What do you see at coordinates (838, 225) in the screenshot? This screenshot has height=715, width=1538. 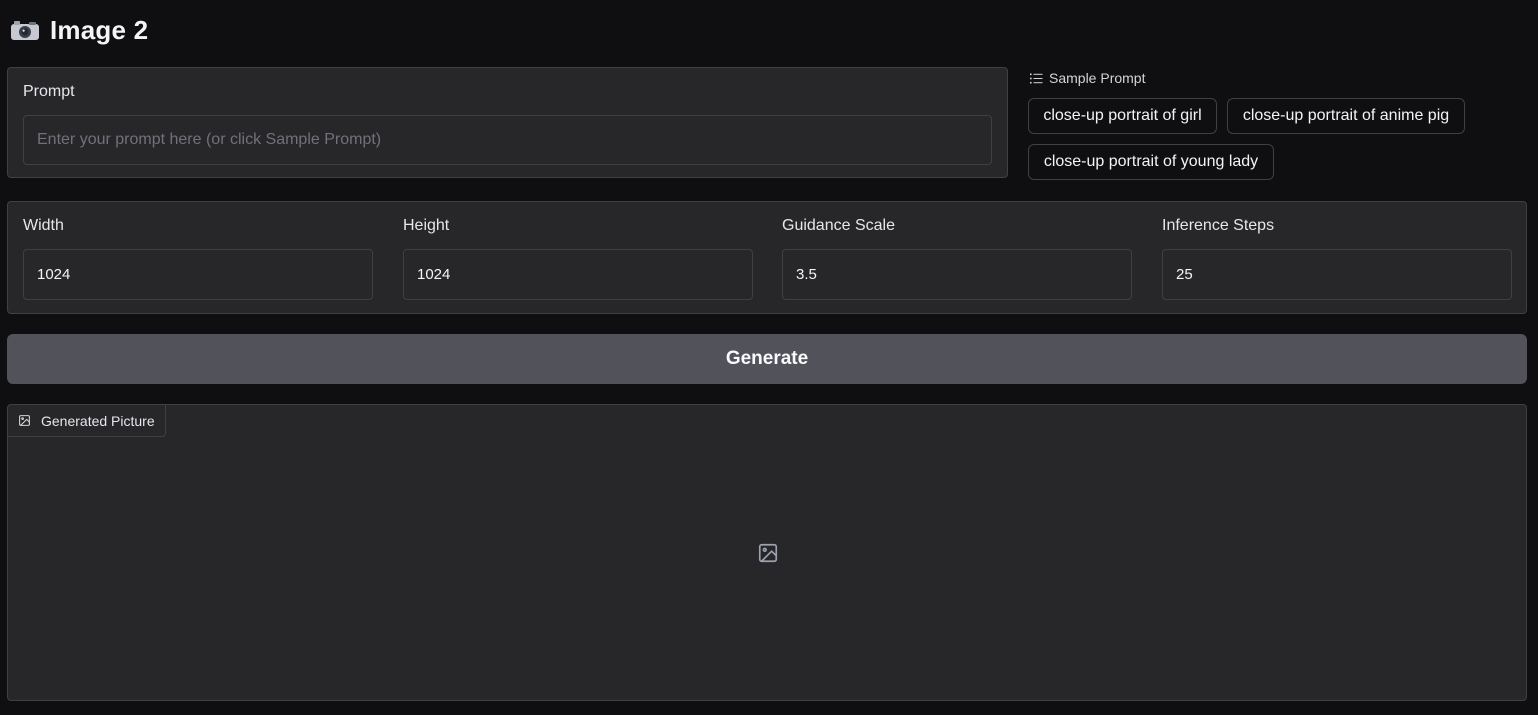 I see `guidance-scale-label: Guidance Scale` at bounding box center [838, 225].